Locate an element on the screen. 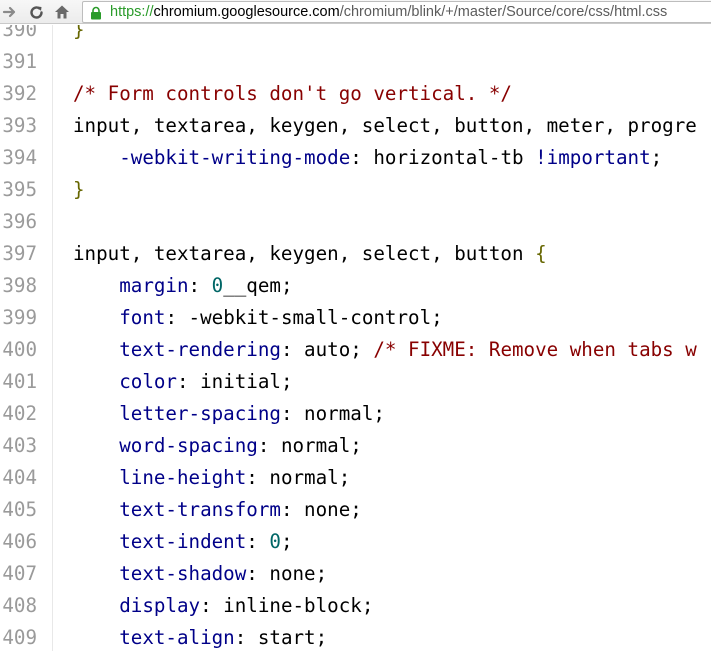  line-number: 407 is located at coordinates (18, 574).